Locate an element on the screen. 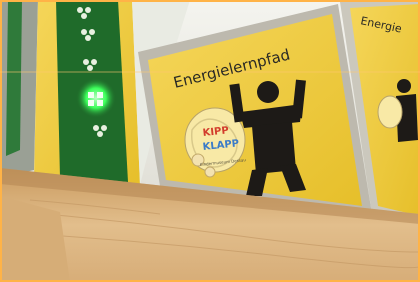 This screenshot has height=282, width=420. green-glow is located at coordinates (96, 98).